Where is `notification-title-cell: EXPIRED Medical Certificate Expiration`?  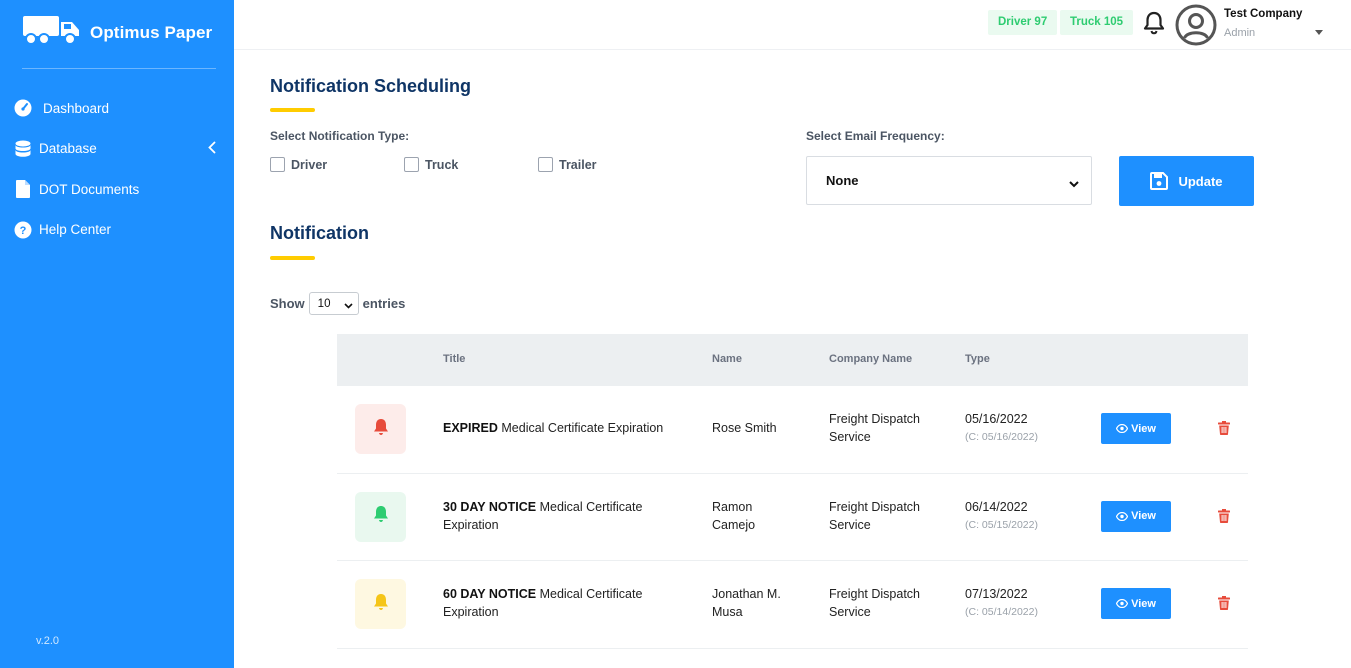
notification-title-cell: EXPIRED Medical Certificate Expiration is located at coordinates (568, 428).